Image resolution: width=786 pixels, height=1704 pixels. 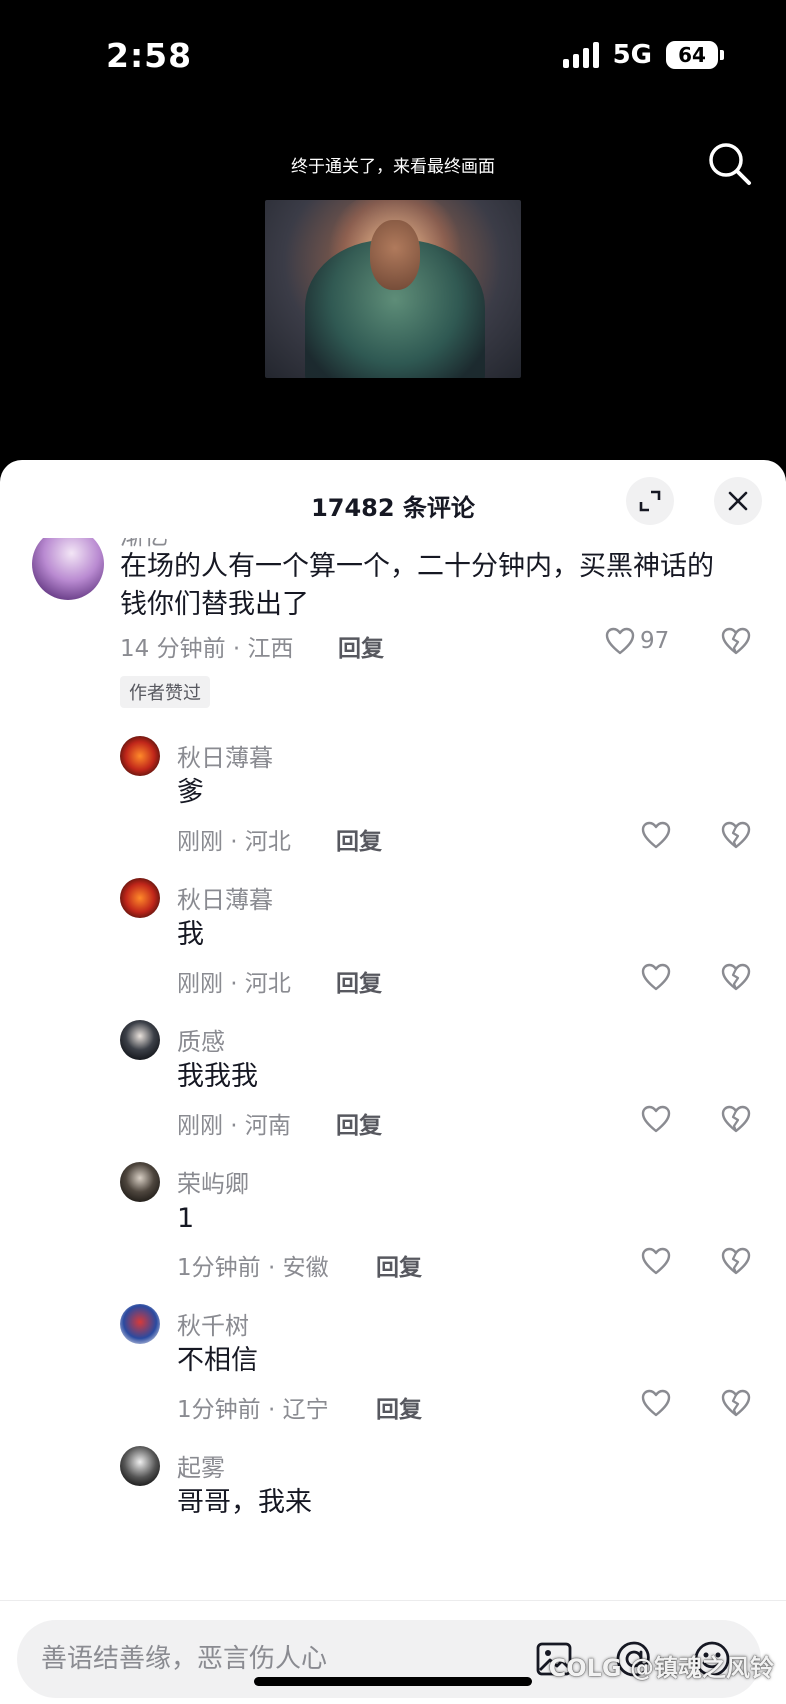 What do you see at coordinates (253, 1410) in the screenshot?
I see `comment-meta: 1分钟前 · 辽宁` at bounding box center [253, 1410].